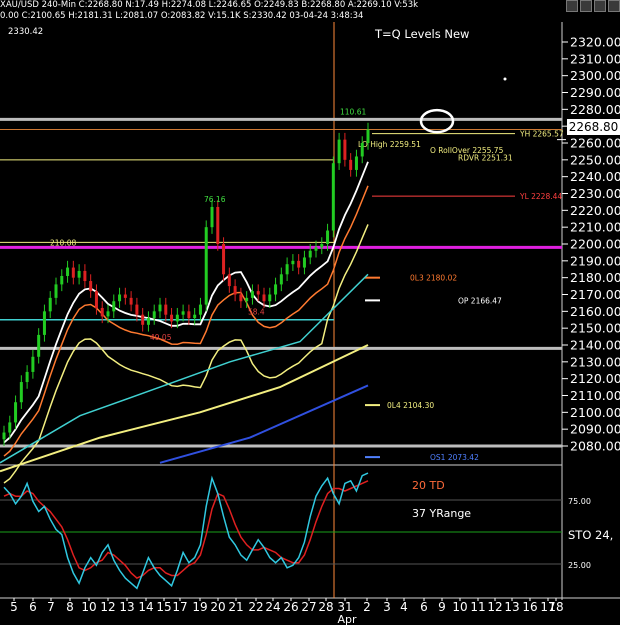 This screenshot has height=625, width=620. What do you see at coordinates (51, 607) in the screenshot?
I see `x-tick-label: 7` at bounding box center [51, 607].